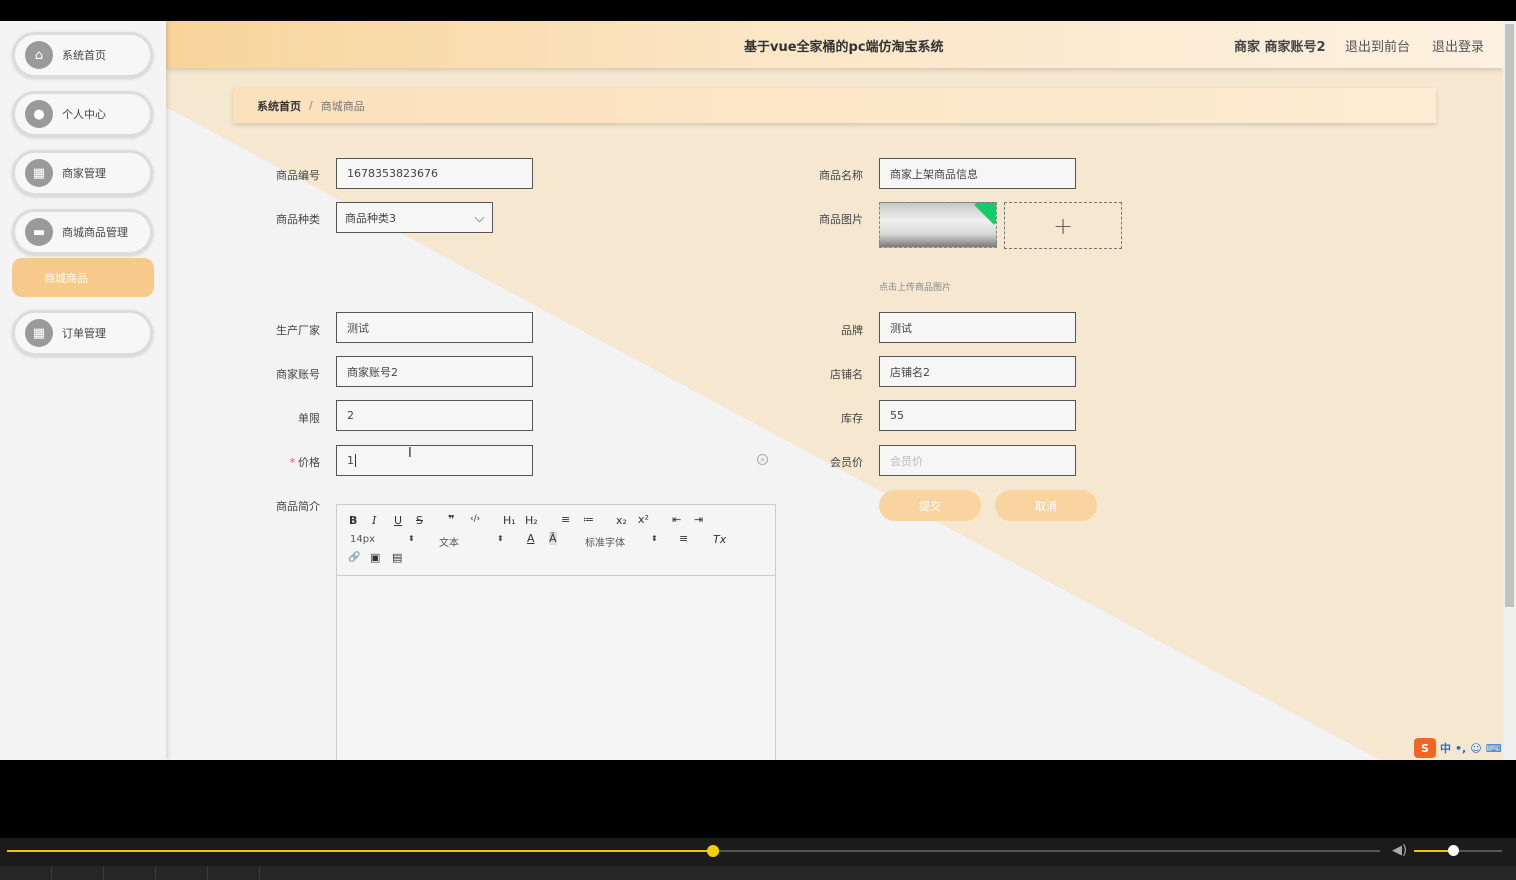 The image size is (1516, 880). What do you see at coordinates (362, 539) in the screenshot?
I see `font-size-value: 14px` at bounding box center [362, 539].